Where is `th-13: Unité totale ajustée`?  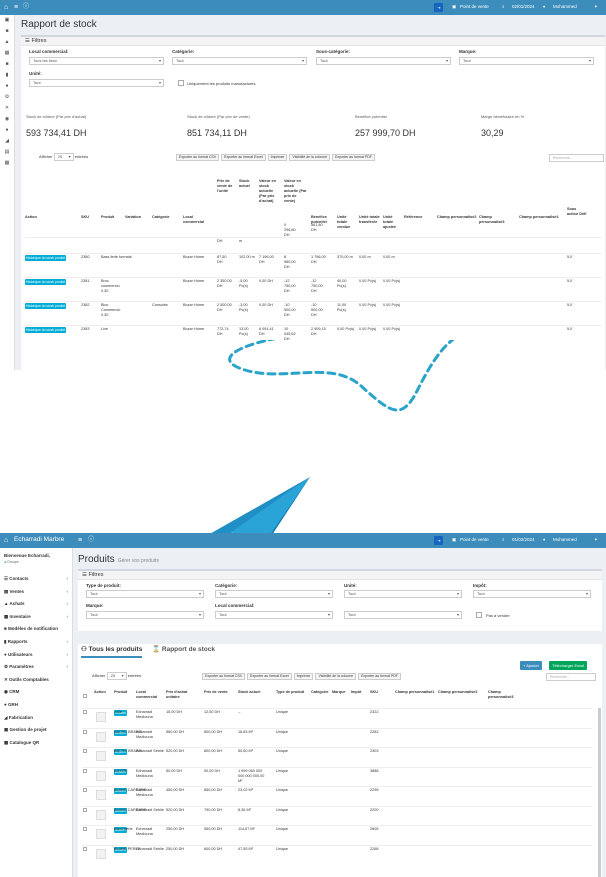
th-13: Unité totale ajustée is located at coordinates (393, 222).